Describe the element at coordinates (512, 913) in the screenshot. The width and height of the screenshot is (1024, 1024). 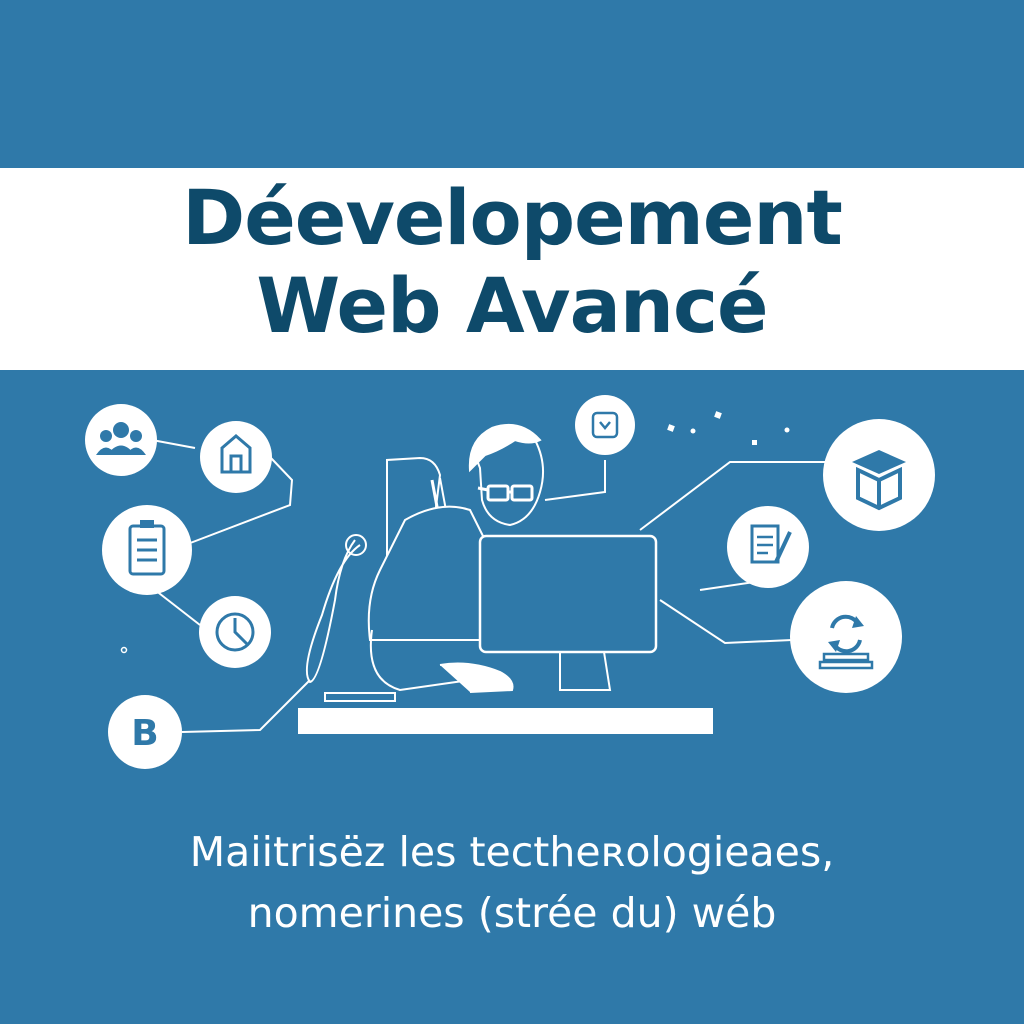
I see `subtitle-line-2: nomerines (strée du) wéb` at that location.